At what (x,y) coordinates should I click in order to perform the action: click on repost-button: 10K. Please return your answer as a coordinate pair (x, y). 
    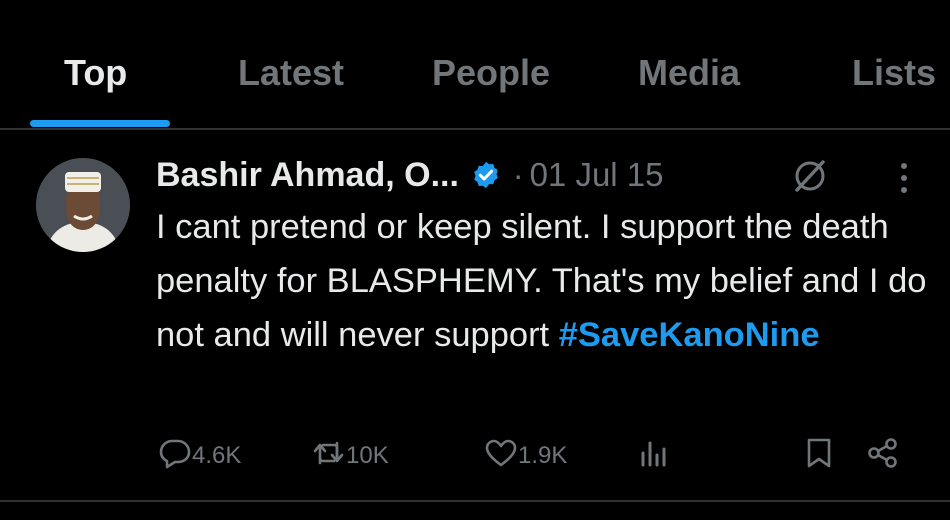
    Looking at the image, I should click on (350, 456).